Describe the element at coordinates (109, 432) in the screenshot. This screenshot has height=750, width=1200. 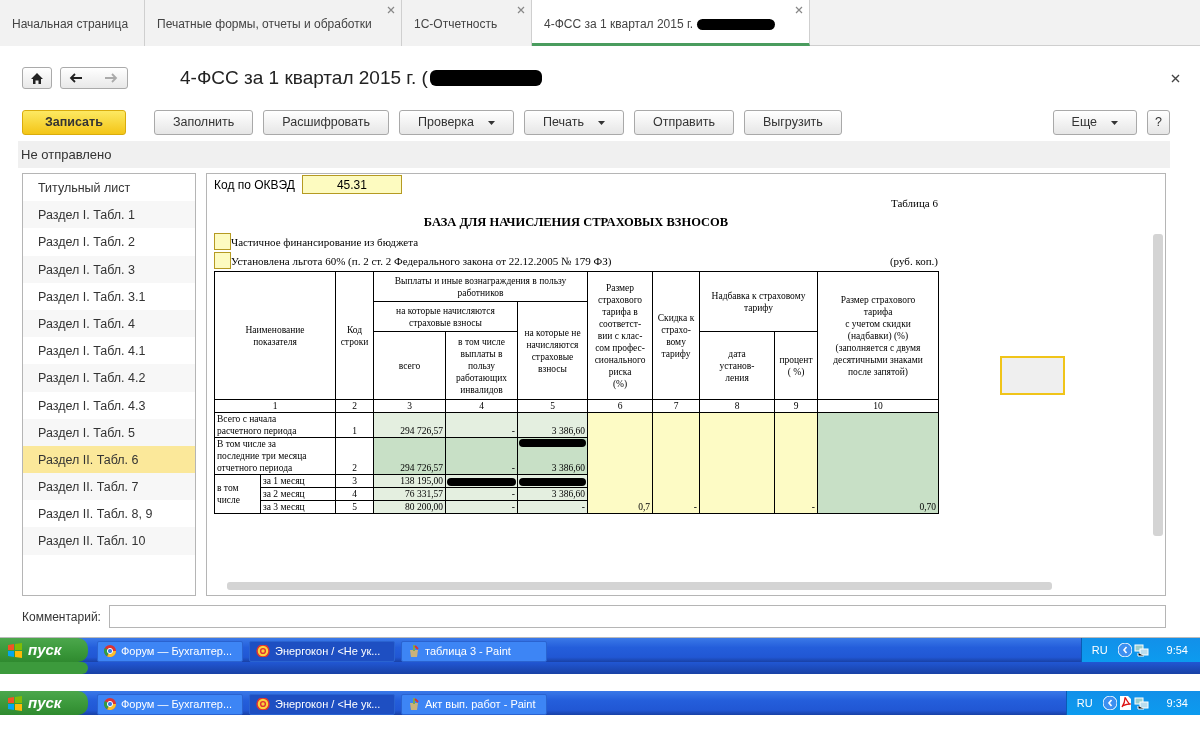
I see `sidebar-item: Раздел I. Табл. 5` at that location.